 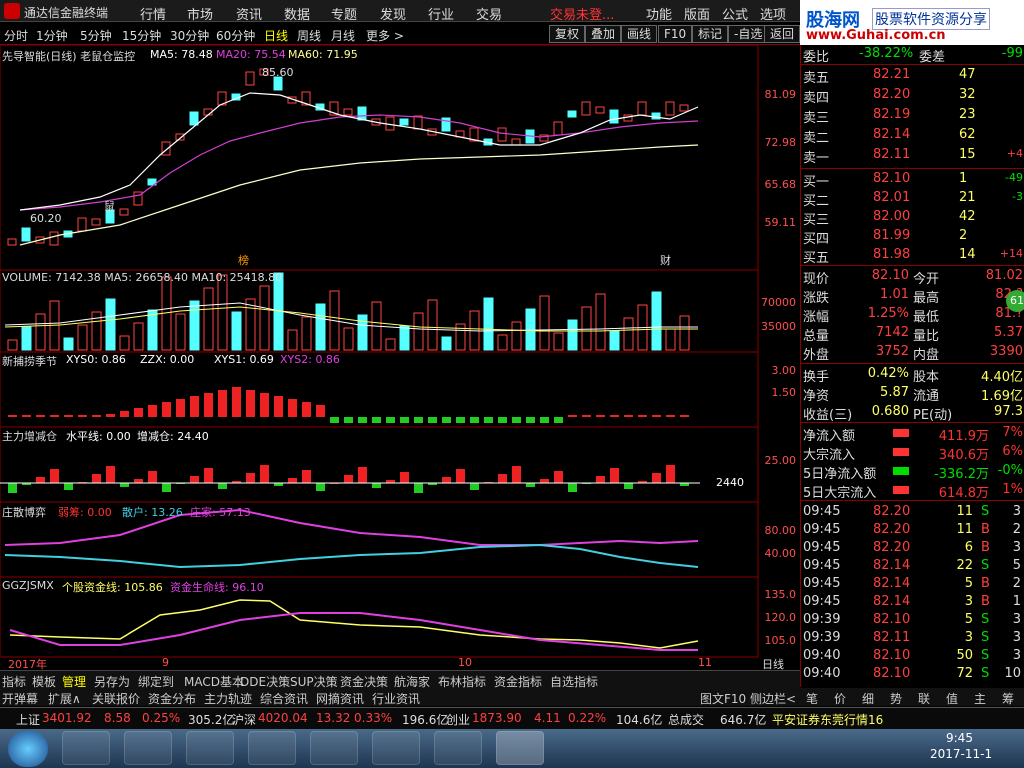 I want to click on ask-label: 卖二, so click(x=816, y=138).